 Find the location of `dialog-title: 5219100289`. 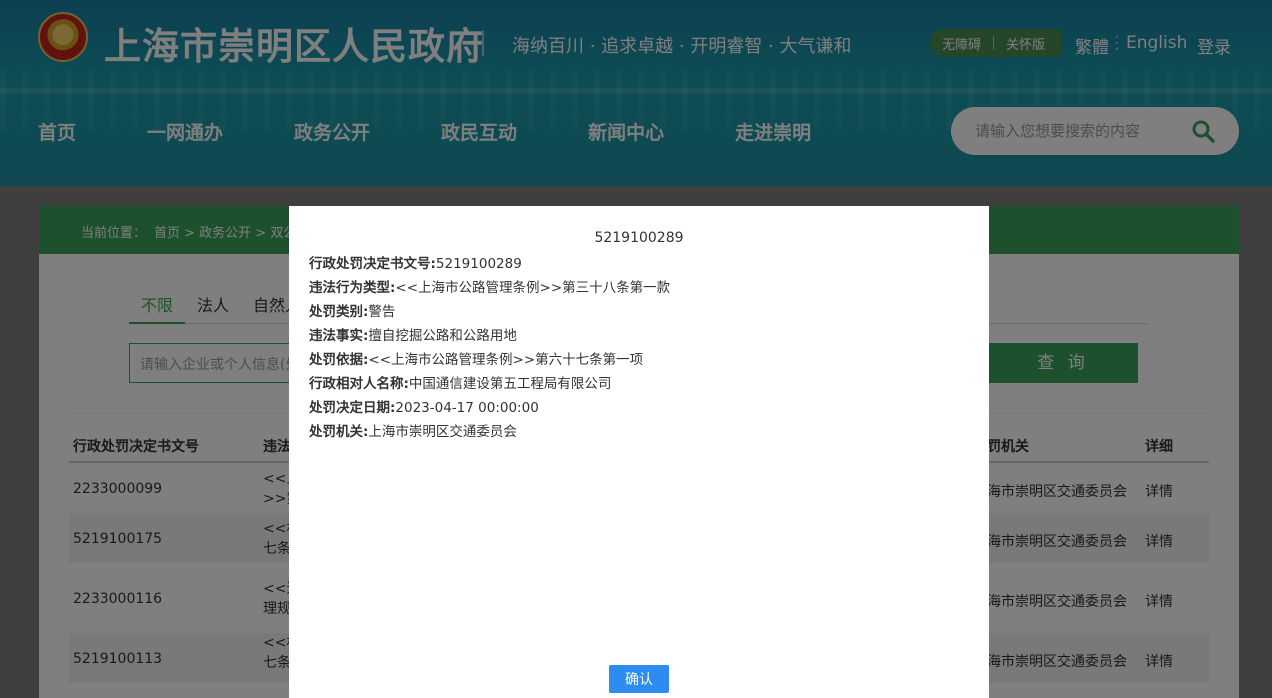

dialog-title: 5219100289 is located at coordinates (639, 238).